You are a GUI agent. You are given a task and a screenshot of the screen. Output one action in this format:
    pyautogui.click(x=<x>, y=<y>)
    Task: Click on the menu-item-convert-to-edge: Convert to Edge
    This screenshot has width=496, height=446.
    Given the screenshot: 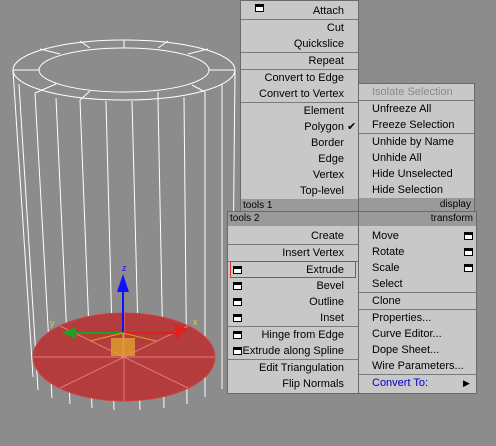 What is the action you would take?
    pyautogui.click(x=299, y=78)
    